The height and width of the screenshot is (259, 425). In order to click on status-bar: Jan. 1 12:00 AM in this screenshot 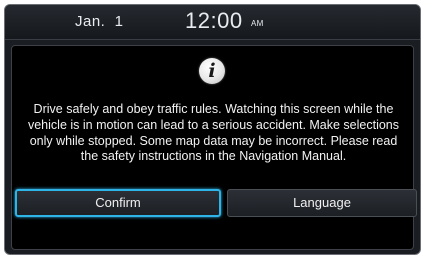, I will do `click(212, 22)`.